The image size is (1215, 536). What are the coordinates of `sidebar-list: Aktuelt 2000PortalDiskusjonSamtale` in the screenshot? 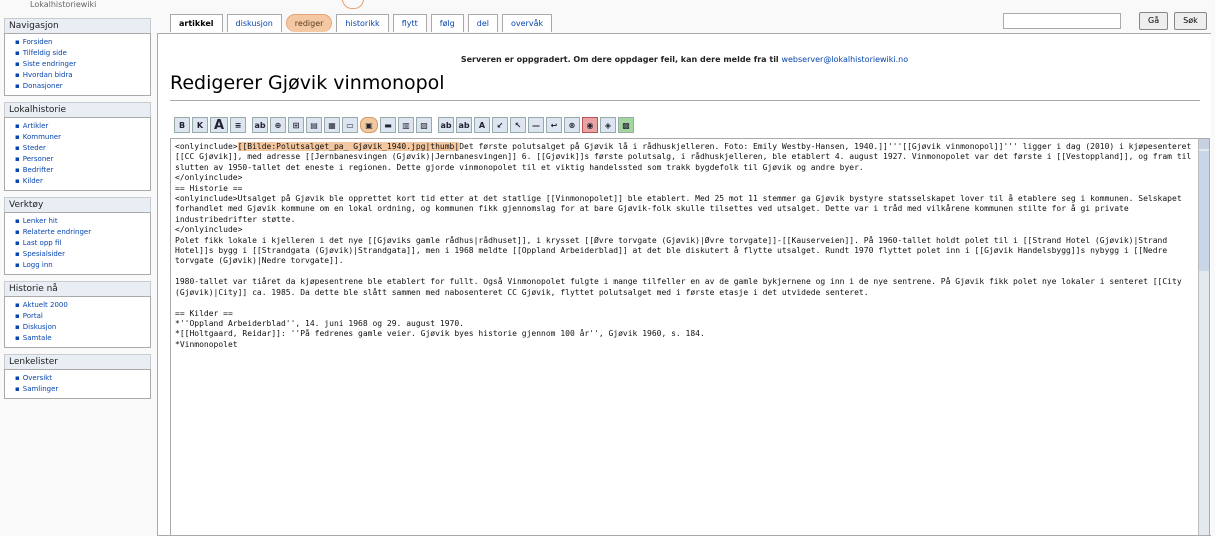 It's located at (77, 322).